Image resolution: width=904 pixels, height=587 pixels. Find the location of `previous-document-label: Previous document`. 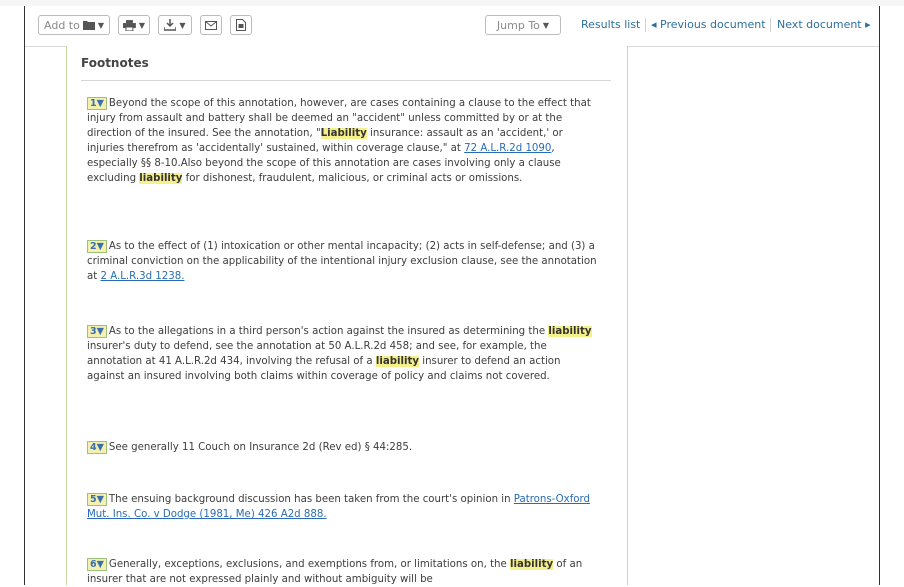

previous-document-label: Previous document is located at coordinates (713, 24).